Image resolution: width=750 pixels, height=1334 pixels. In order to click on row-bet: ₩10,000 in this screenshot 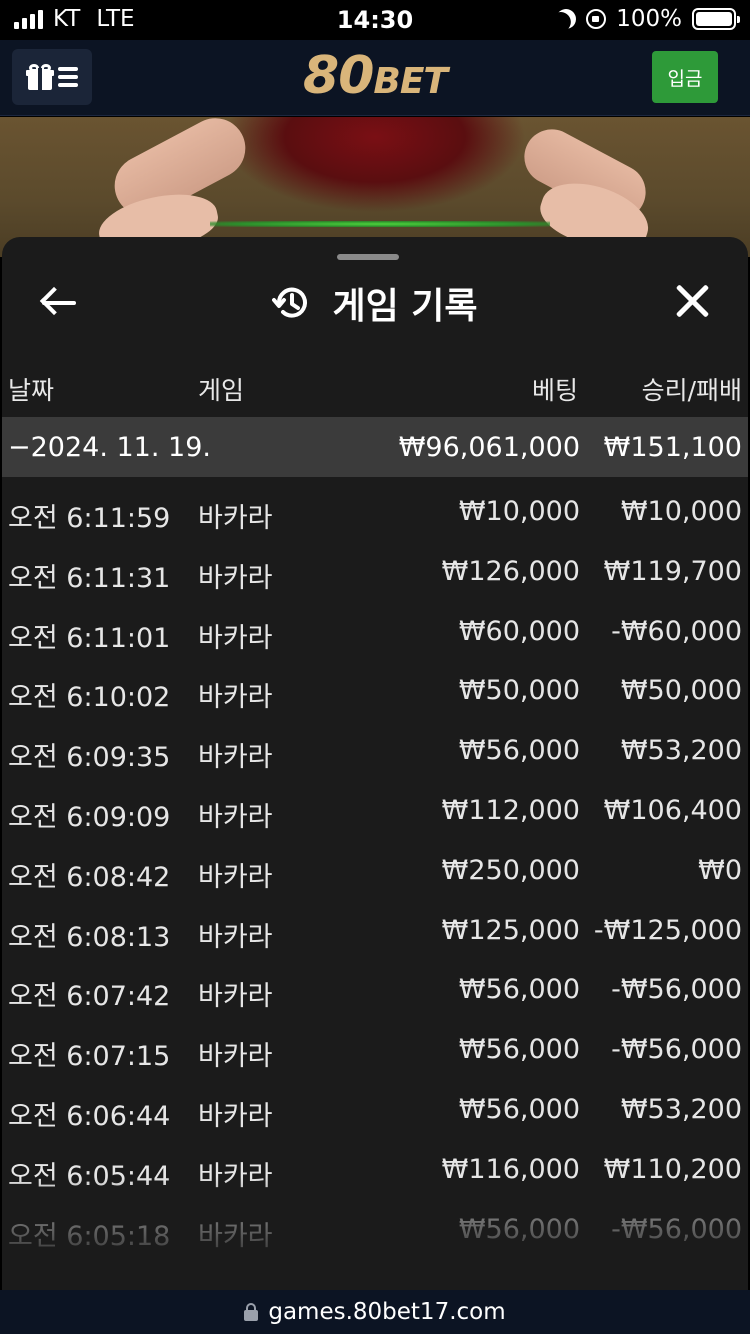, I will do `click(519, 511)`.